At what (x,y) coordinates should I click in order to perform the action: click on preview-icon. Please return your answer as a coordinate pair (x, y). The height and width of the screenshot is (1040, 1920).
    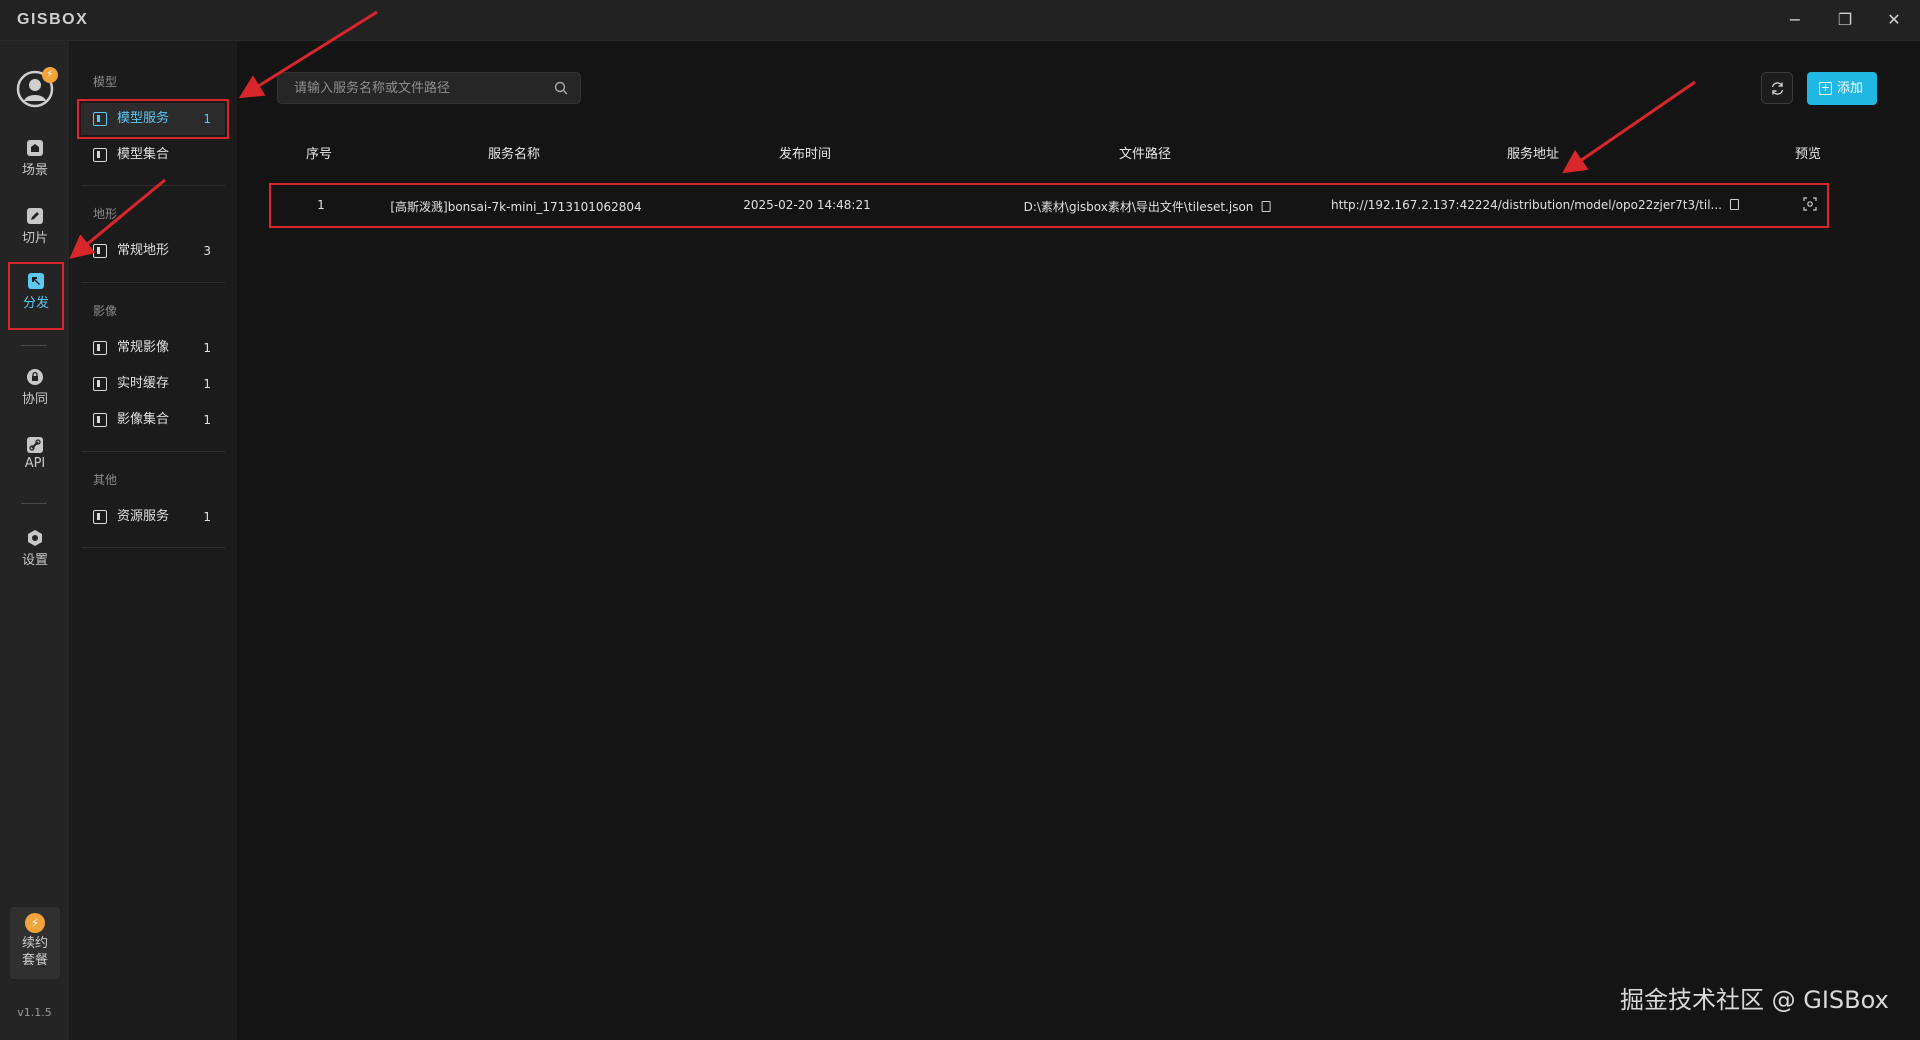
    Looking at the image, I should click on (1810, 204).